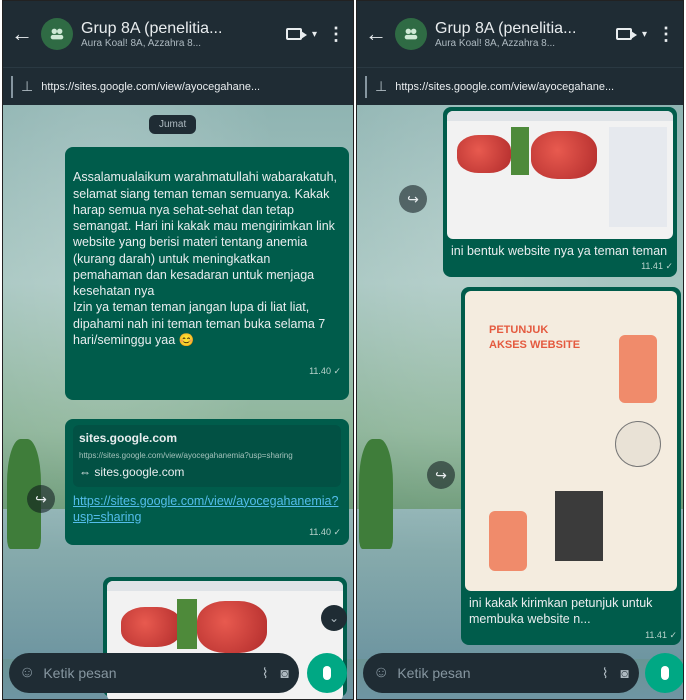 The image size is (686, 700). I want to click on poster-title-line: AKSES WEBSITE, so click(535, 344).